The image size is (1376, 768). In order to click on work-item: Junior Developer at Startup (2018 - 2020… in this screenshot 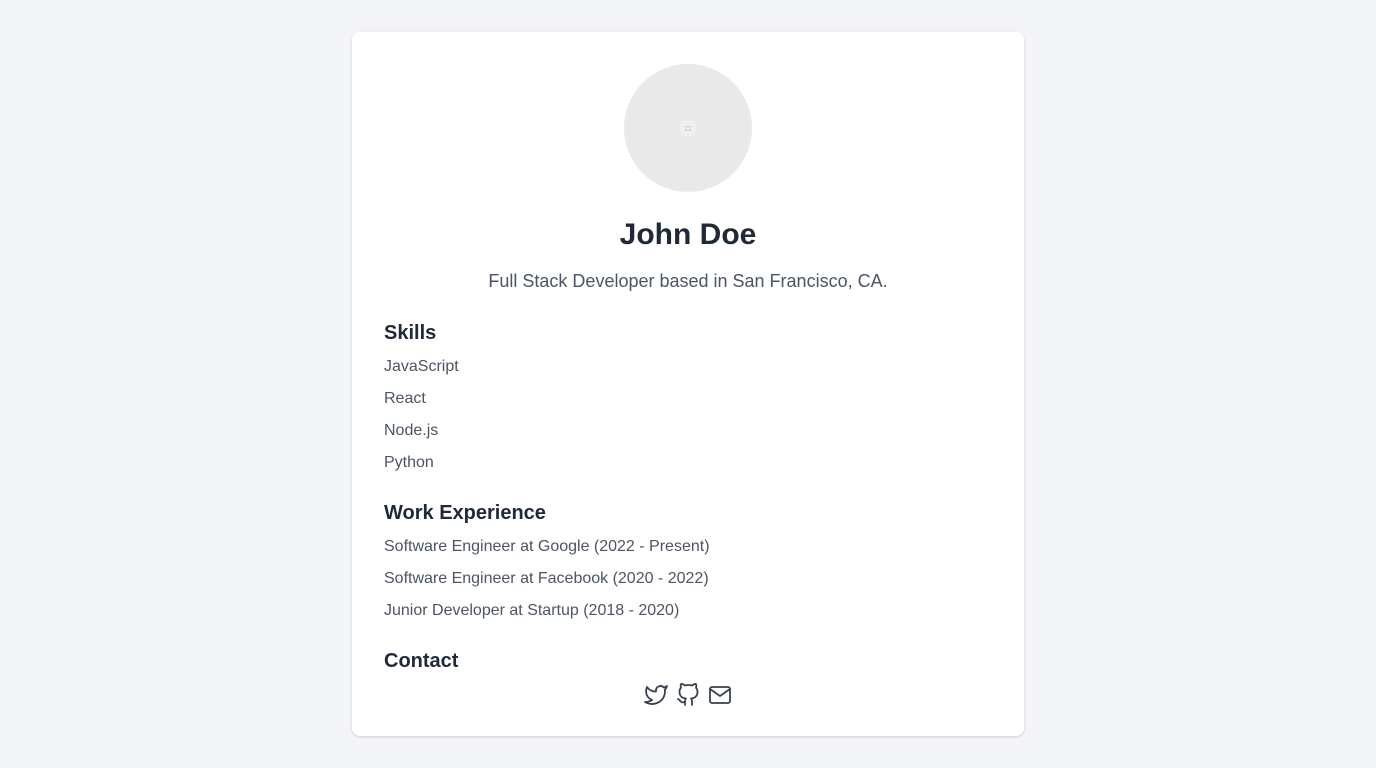, I will do `click(532, 610)`.